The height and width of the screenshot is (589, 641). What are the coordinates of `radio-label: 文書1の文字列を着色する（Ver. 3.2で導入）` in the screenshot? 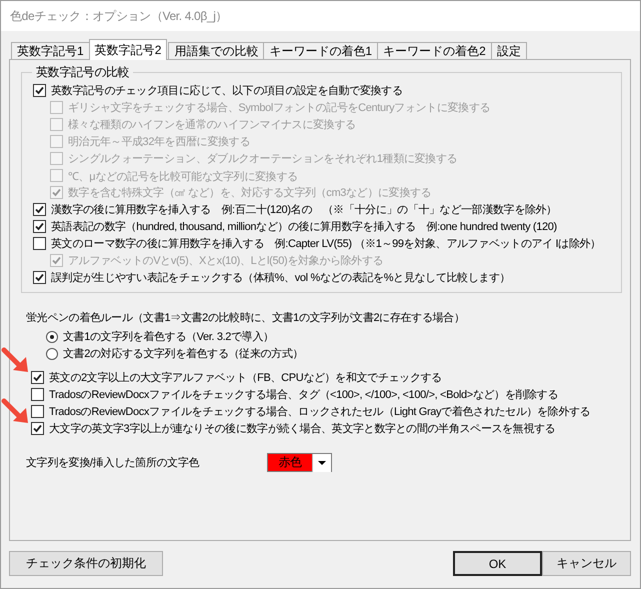 It's located at (168, 337).